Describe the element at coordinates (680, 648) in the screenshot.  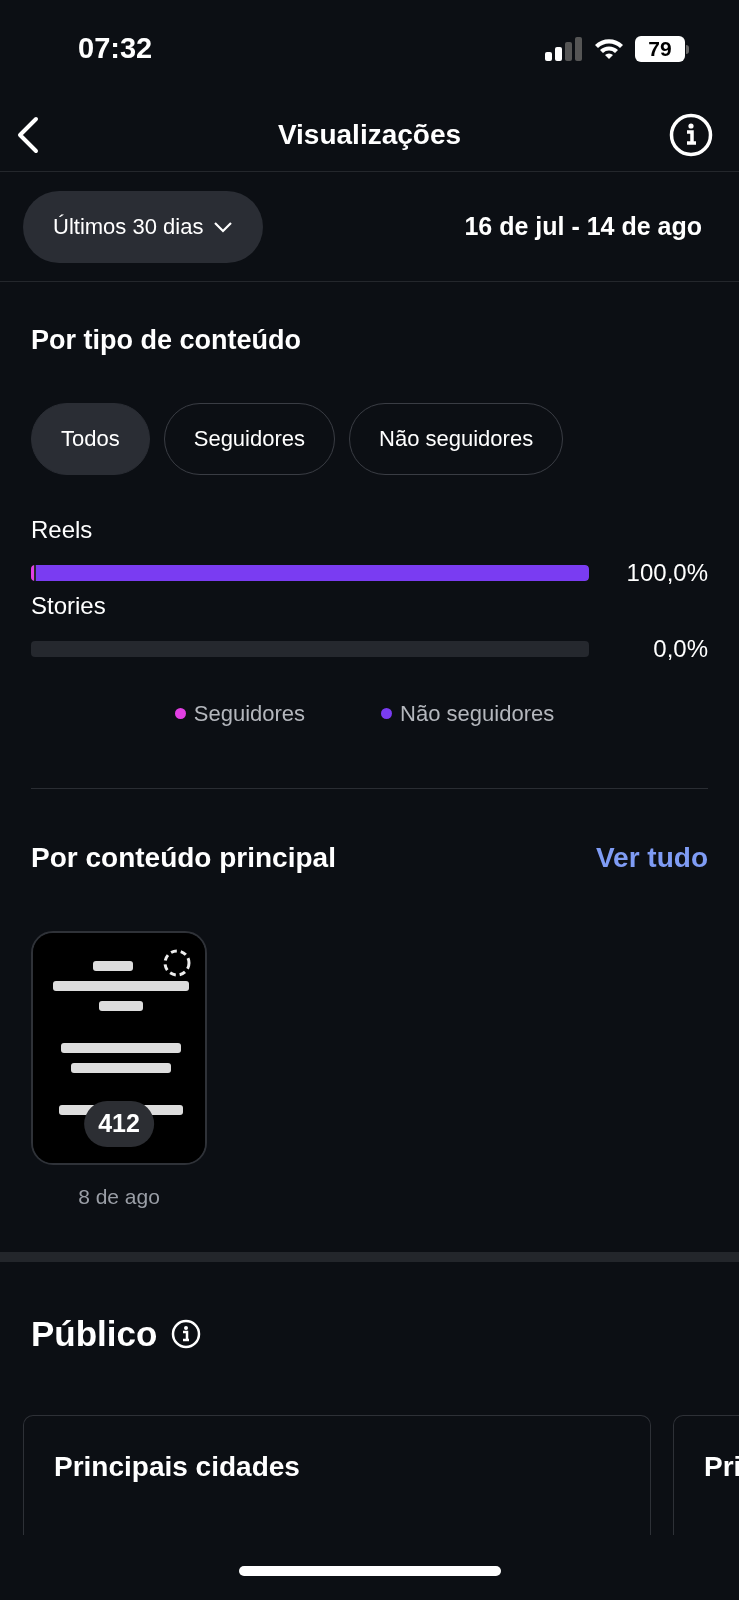
I see `percent-value: 0,0%` at that location.